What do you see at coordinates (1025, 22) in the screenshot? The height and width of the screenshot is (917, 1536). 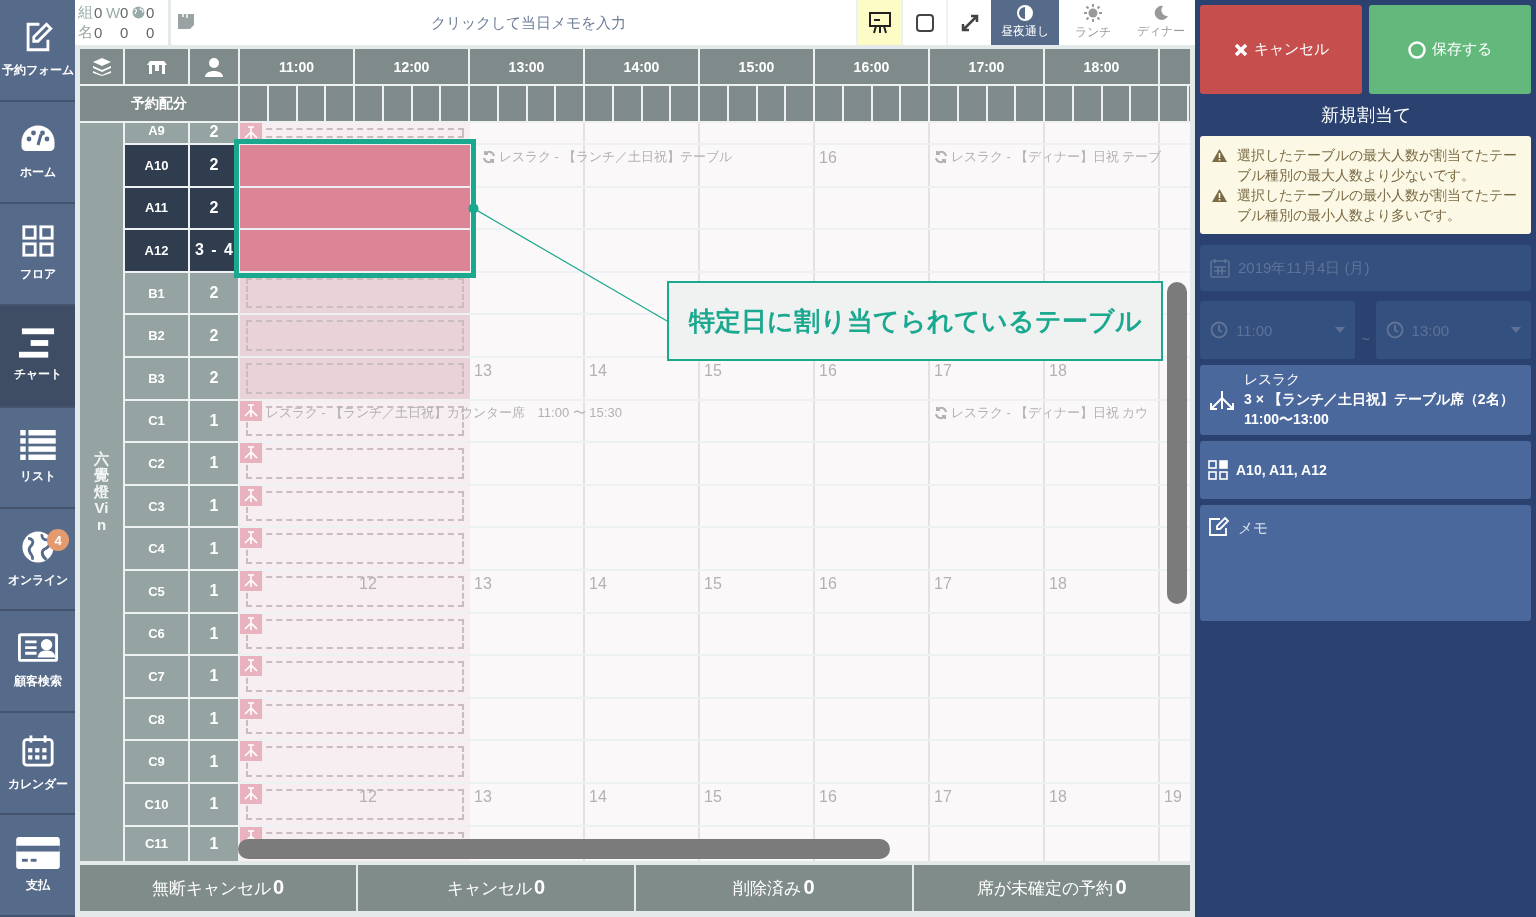 I see `shift-tab: 昼夜通し` at bounding box center [1025, 22].